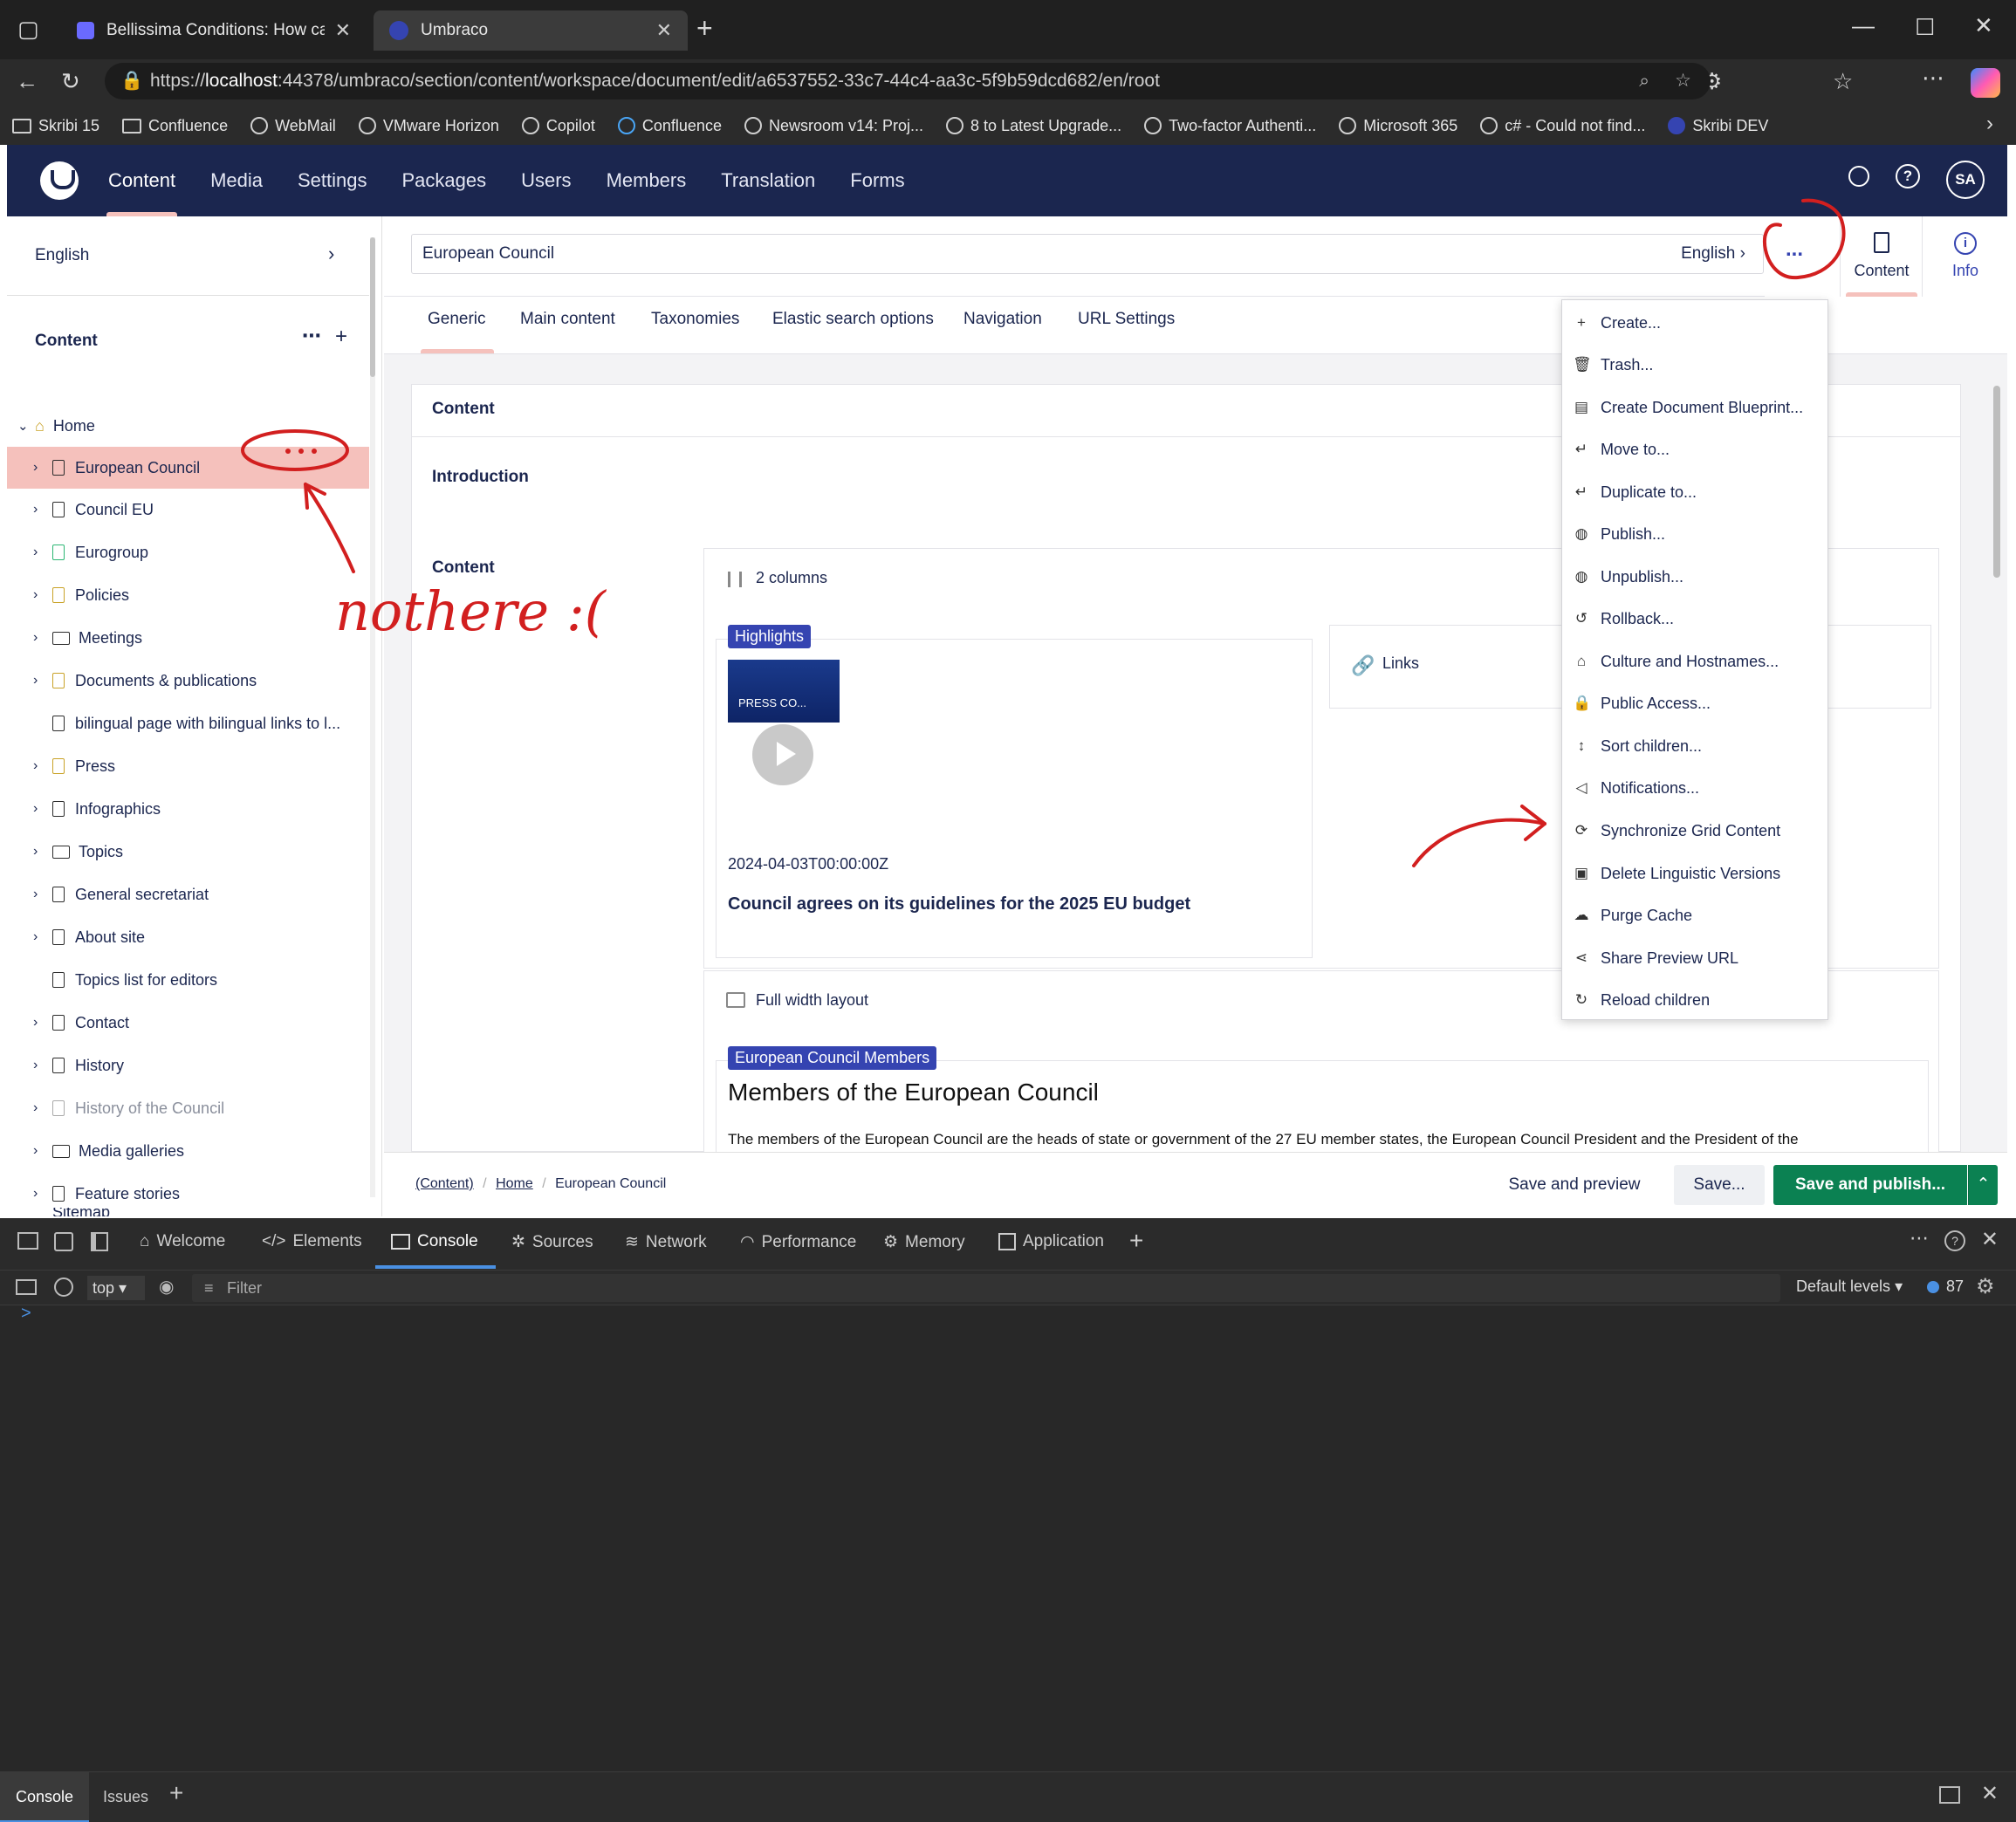 The image size is (2016, 1822). What do you see at coordinates (44, 1797) in the screenshot?
I see `drawer-tab-console: Console` at bounding box center [44, 1797].